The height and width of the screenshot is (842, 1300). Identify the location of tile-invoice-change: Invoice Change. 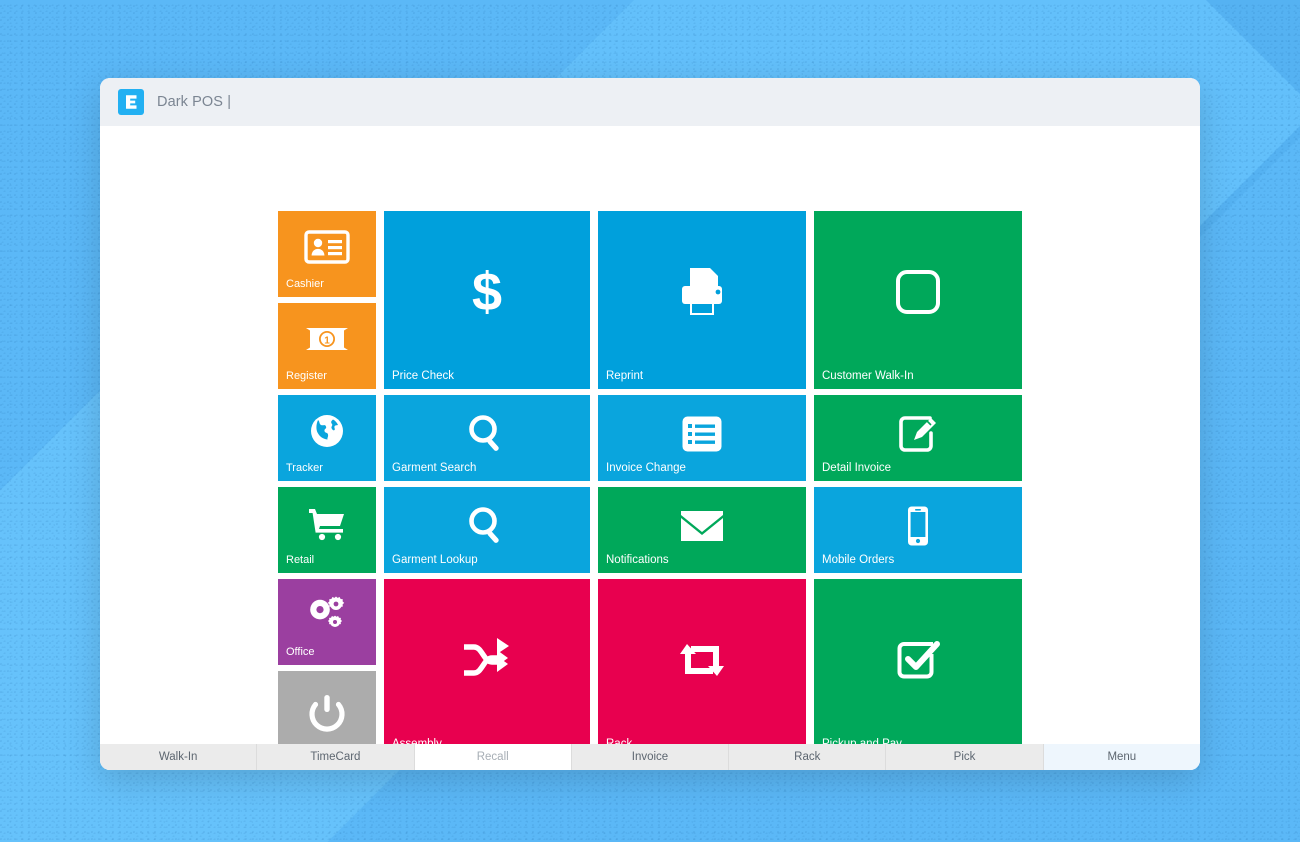
(702, 438).